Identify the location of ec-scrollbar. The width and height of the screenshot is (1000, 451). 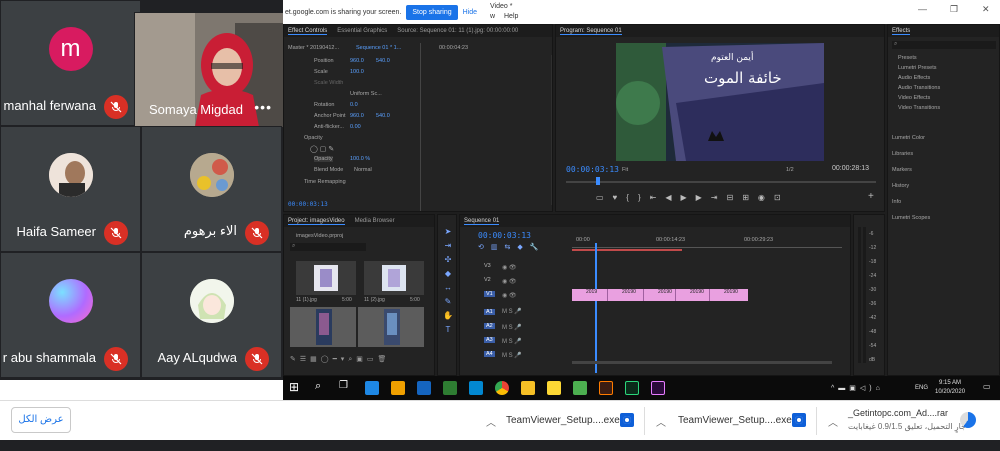
(551, 130).